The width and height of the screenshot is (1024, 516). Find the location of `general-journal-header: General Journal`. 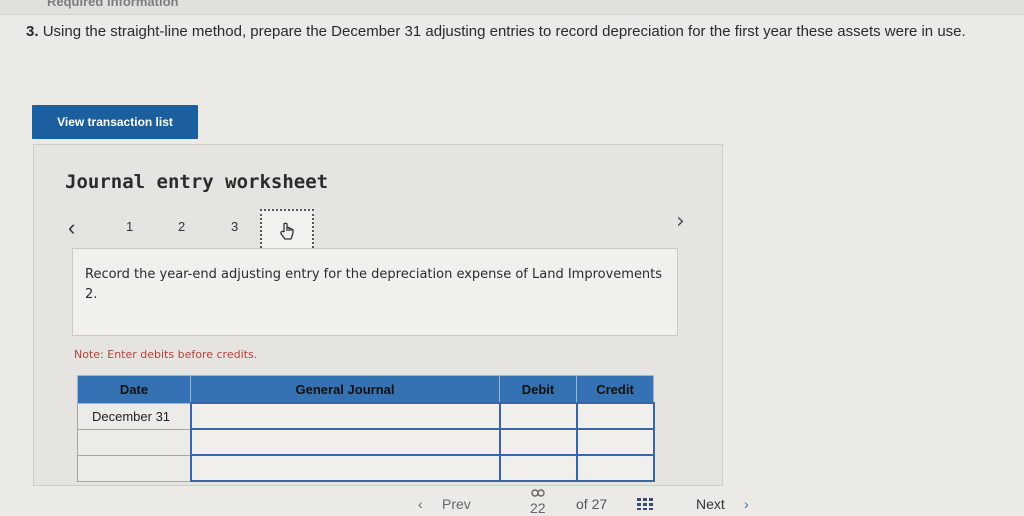

general-journal-header: General Journal is located at coordinates (345, 389).